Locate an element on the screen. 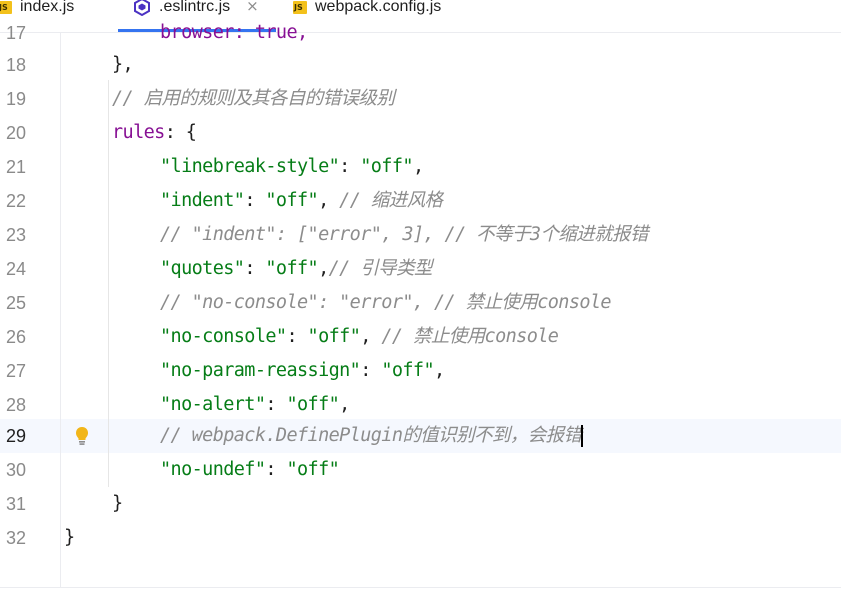 This screenshot has width=841, height=591. code-line: 20 rules: { is located at coordinates (420, 133).